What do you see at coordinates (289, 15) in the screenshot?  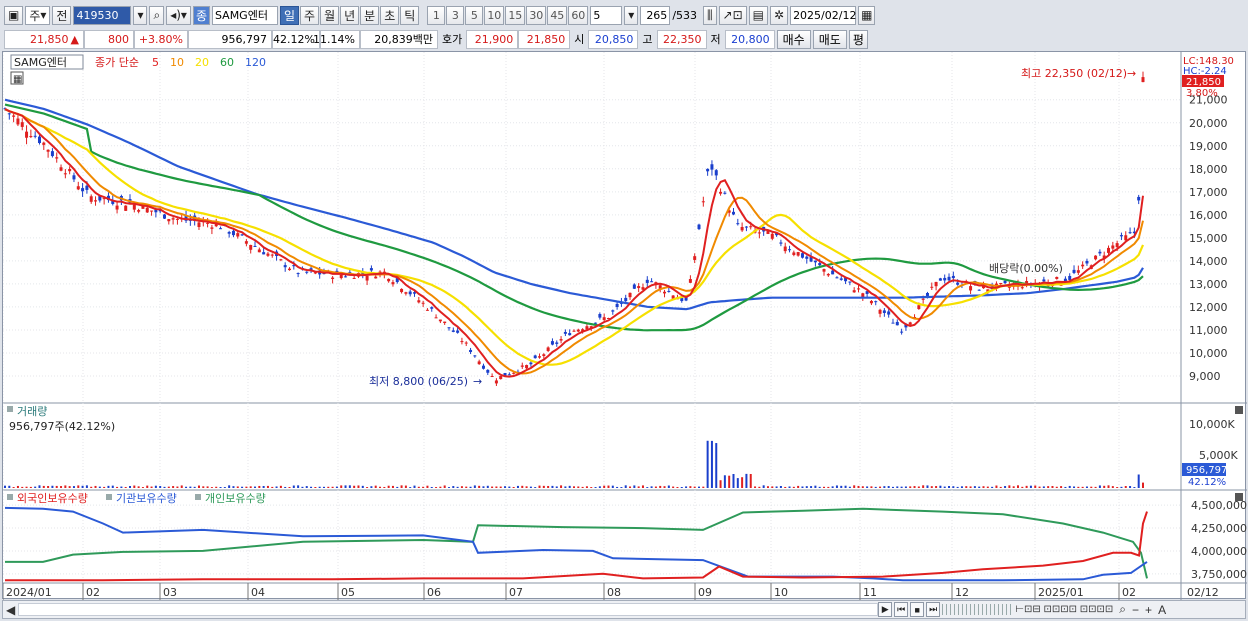 I see `period-tab-0: 일` at bounding box center [289, 15].